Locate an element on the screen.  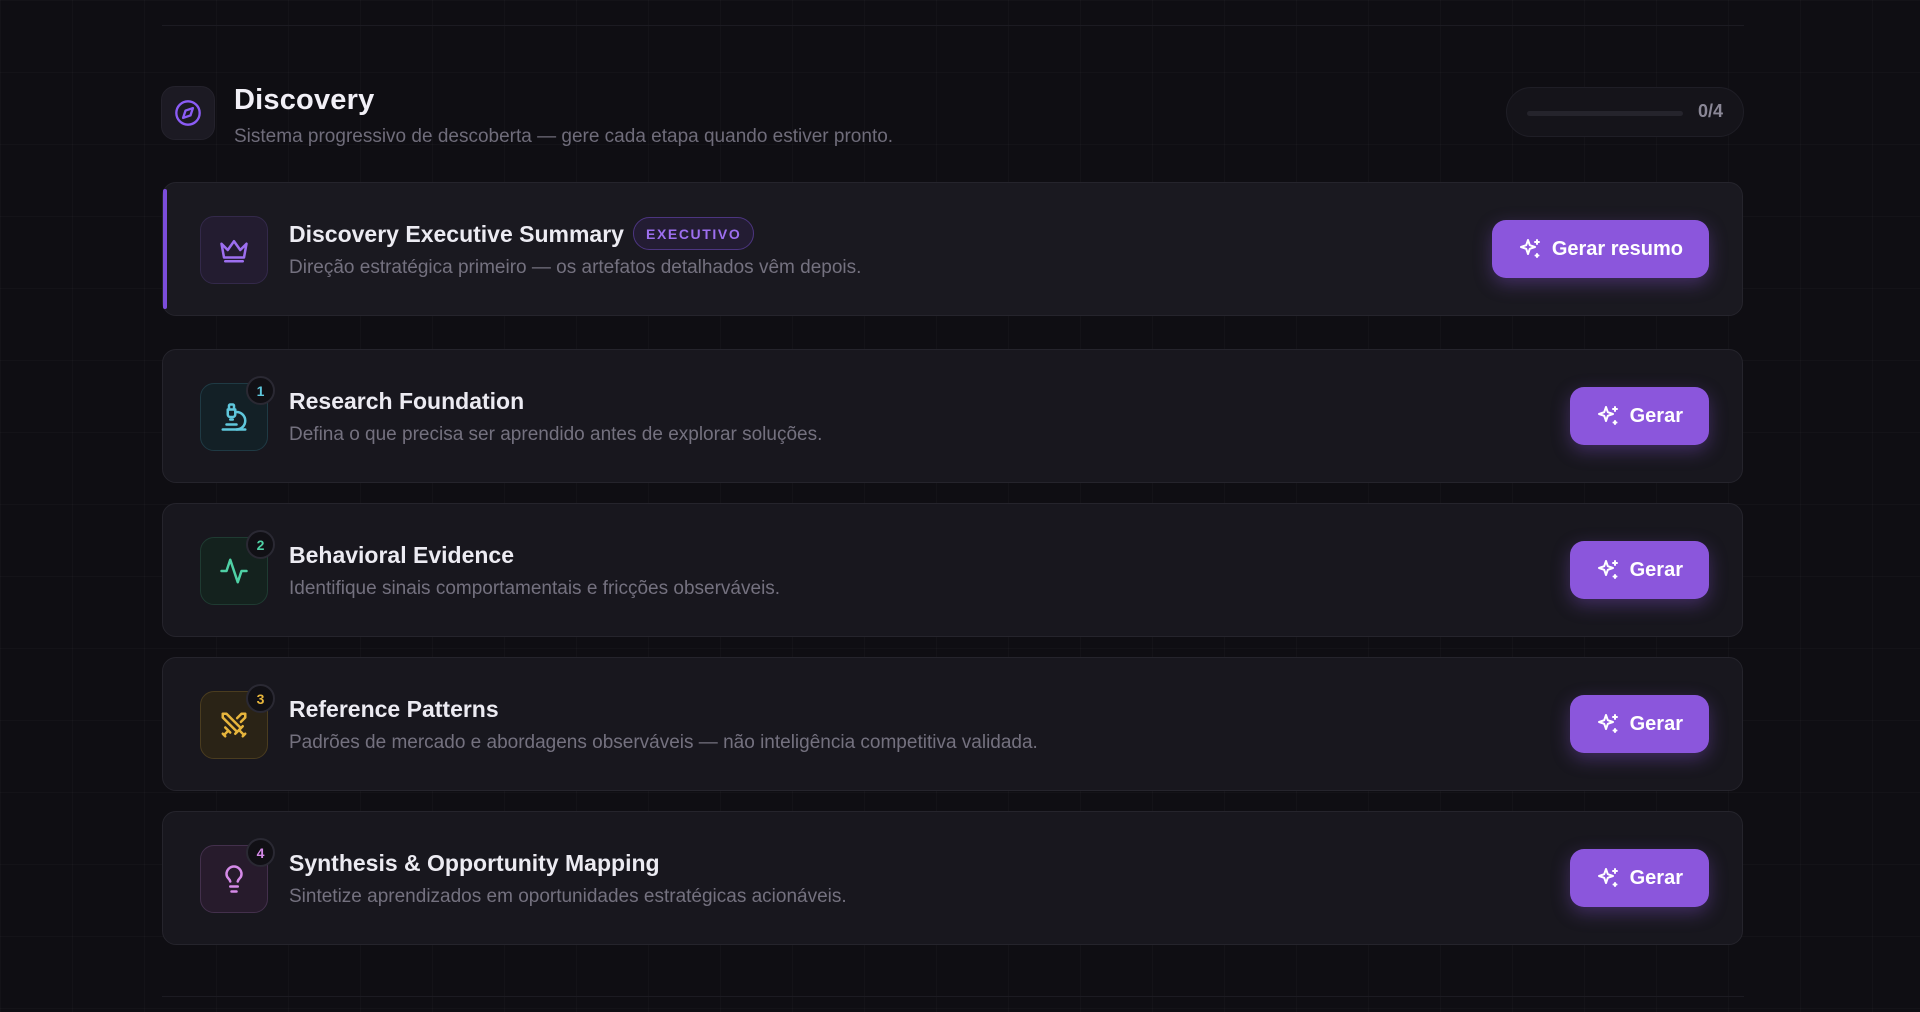
top-divider is located at coordinates (953, 25).